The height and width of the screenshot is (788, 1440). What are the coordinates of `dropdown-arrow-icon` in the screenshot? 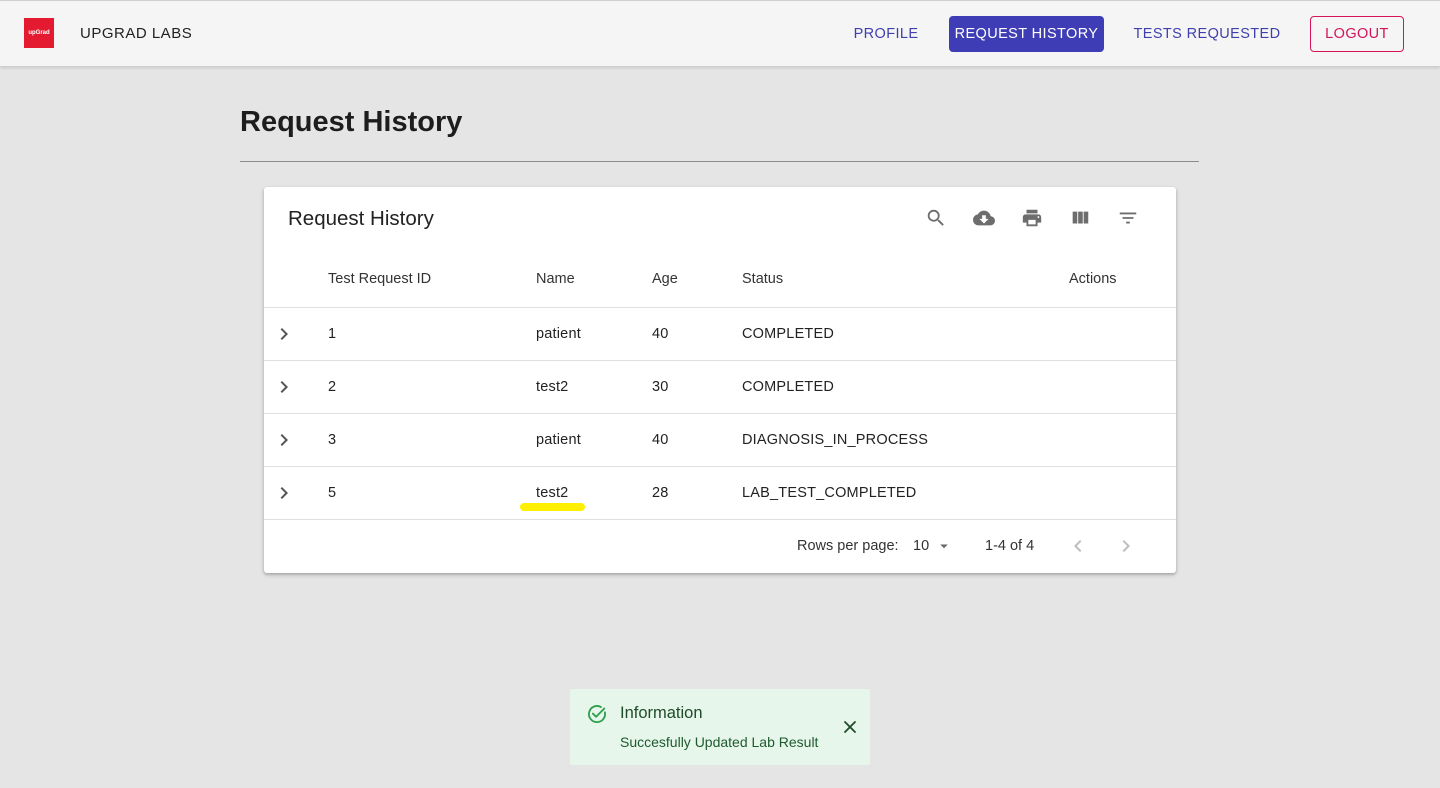 It's located at (944, 546).